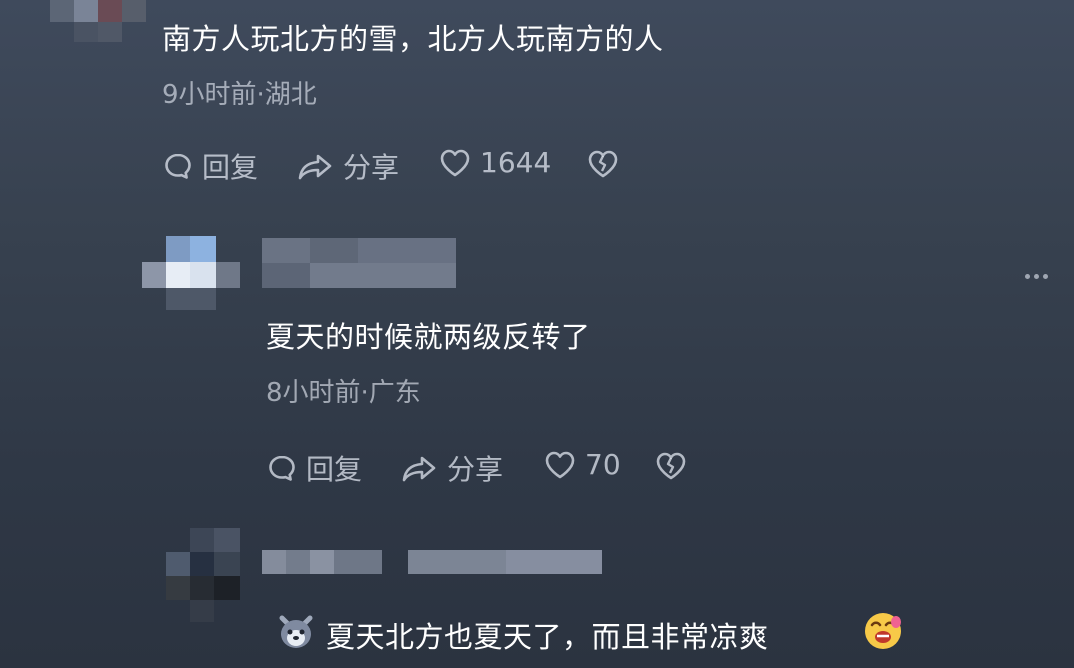  Describe the element at coordinates (343, 393) in the screenshot. I see `comment-meta: 8小时前·广东` at that location.